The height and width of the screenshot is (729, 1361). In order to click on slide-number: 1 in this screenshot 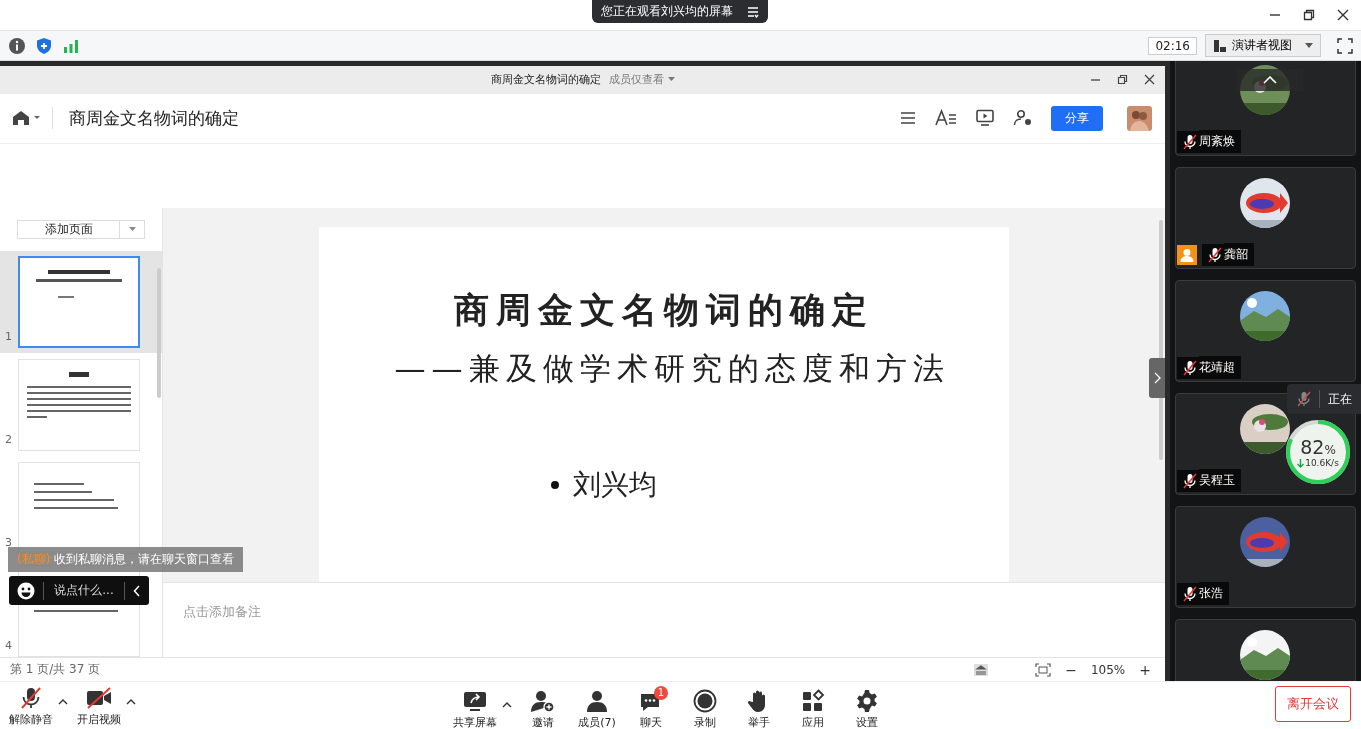, I will do `click(8, 337)`.